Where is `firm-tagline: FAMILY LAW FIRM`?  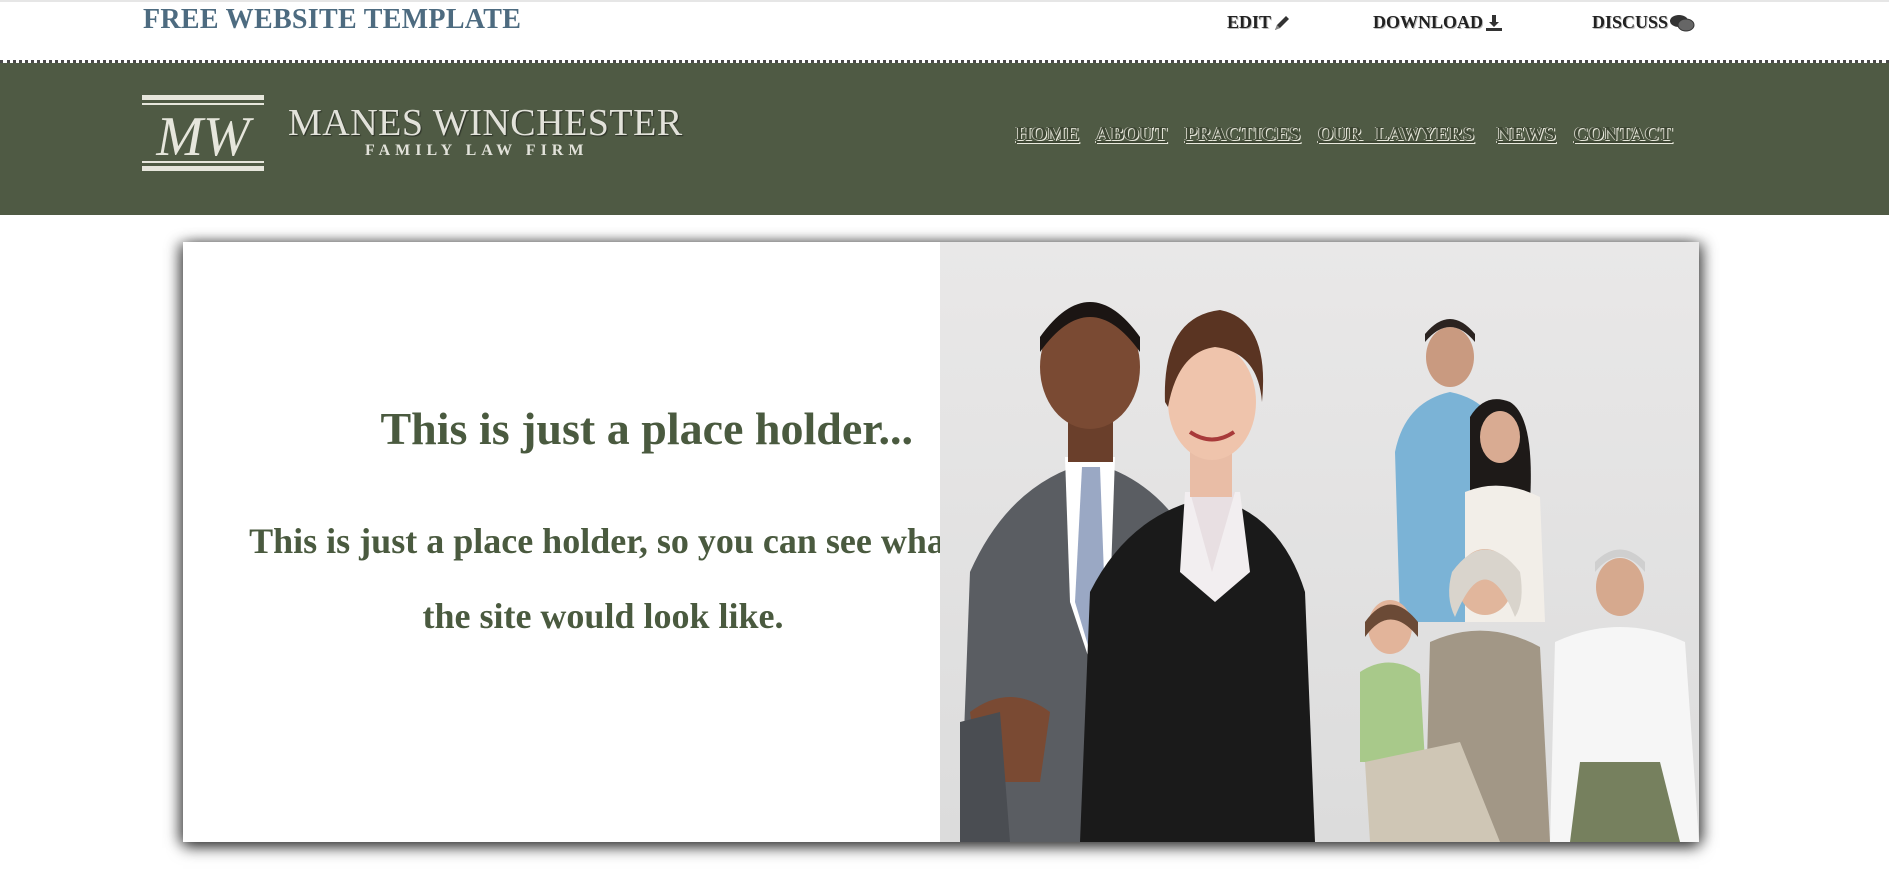 firm-tagline: FAMILY LAW FIRM is located at coordinates (477, 150).